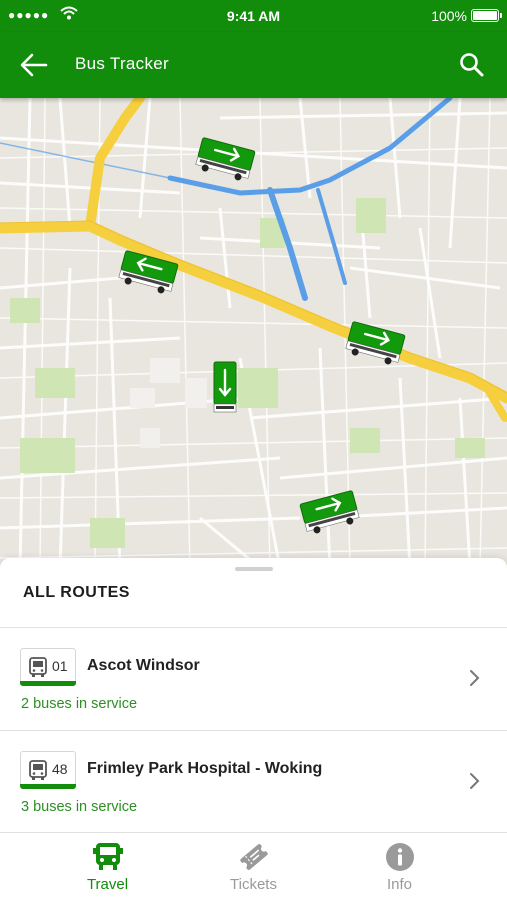  Describe the element at coordinates (79, 807) in the screenshot. I see `route-status: 3 buses in service` at that location.